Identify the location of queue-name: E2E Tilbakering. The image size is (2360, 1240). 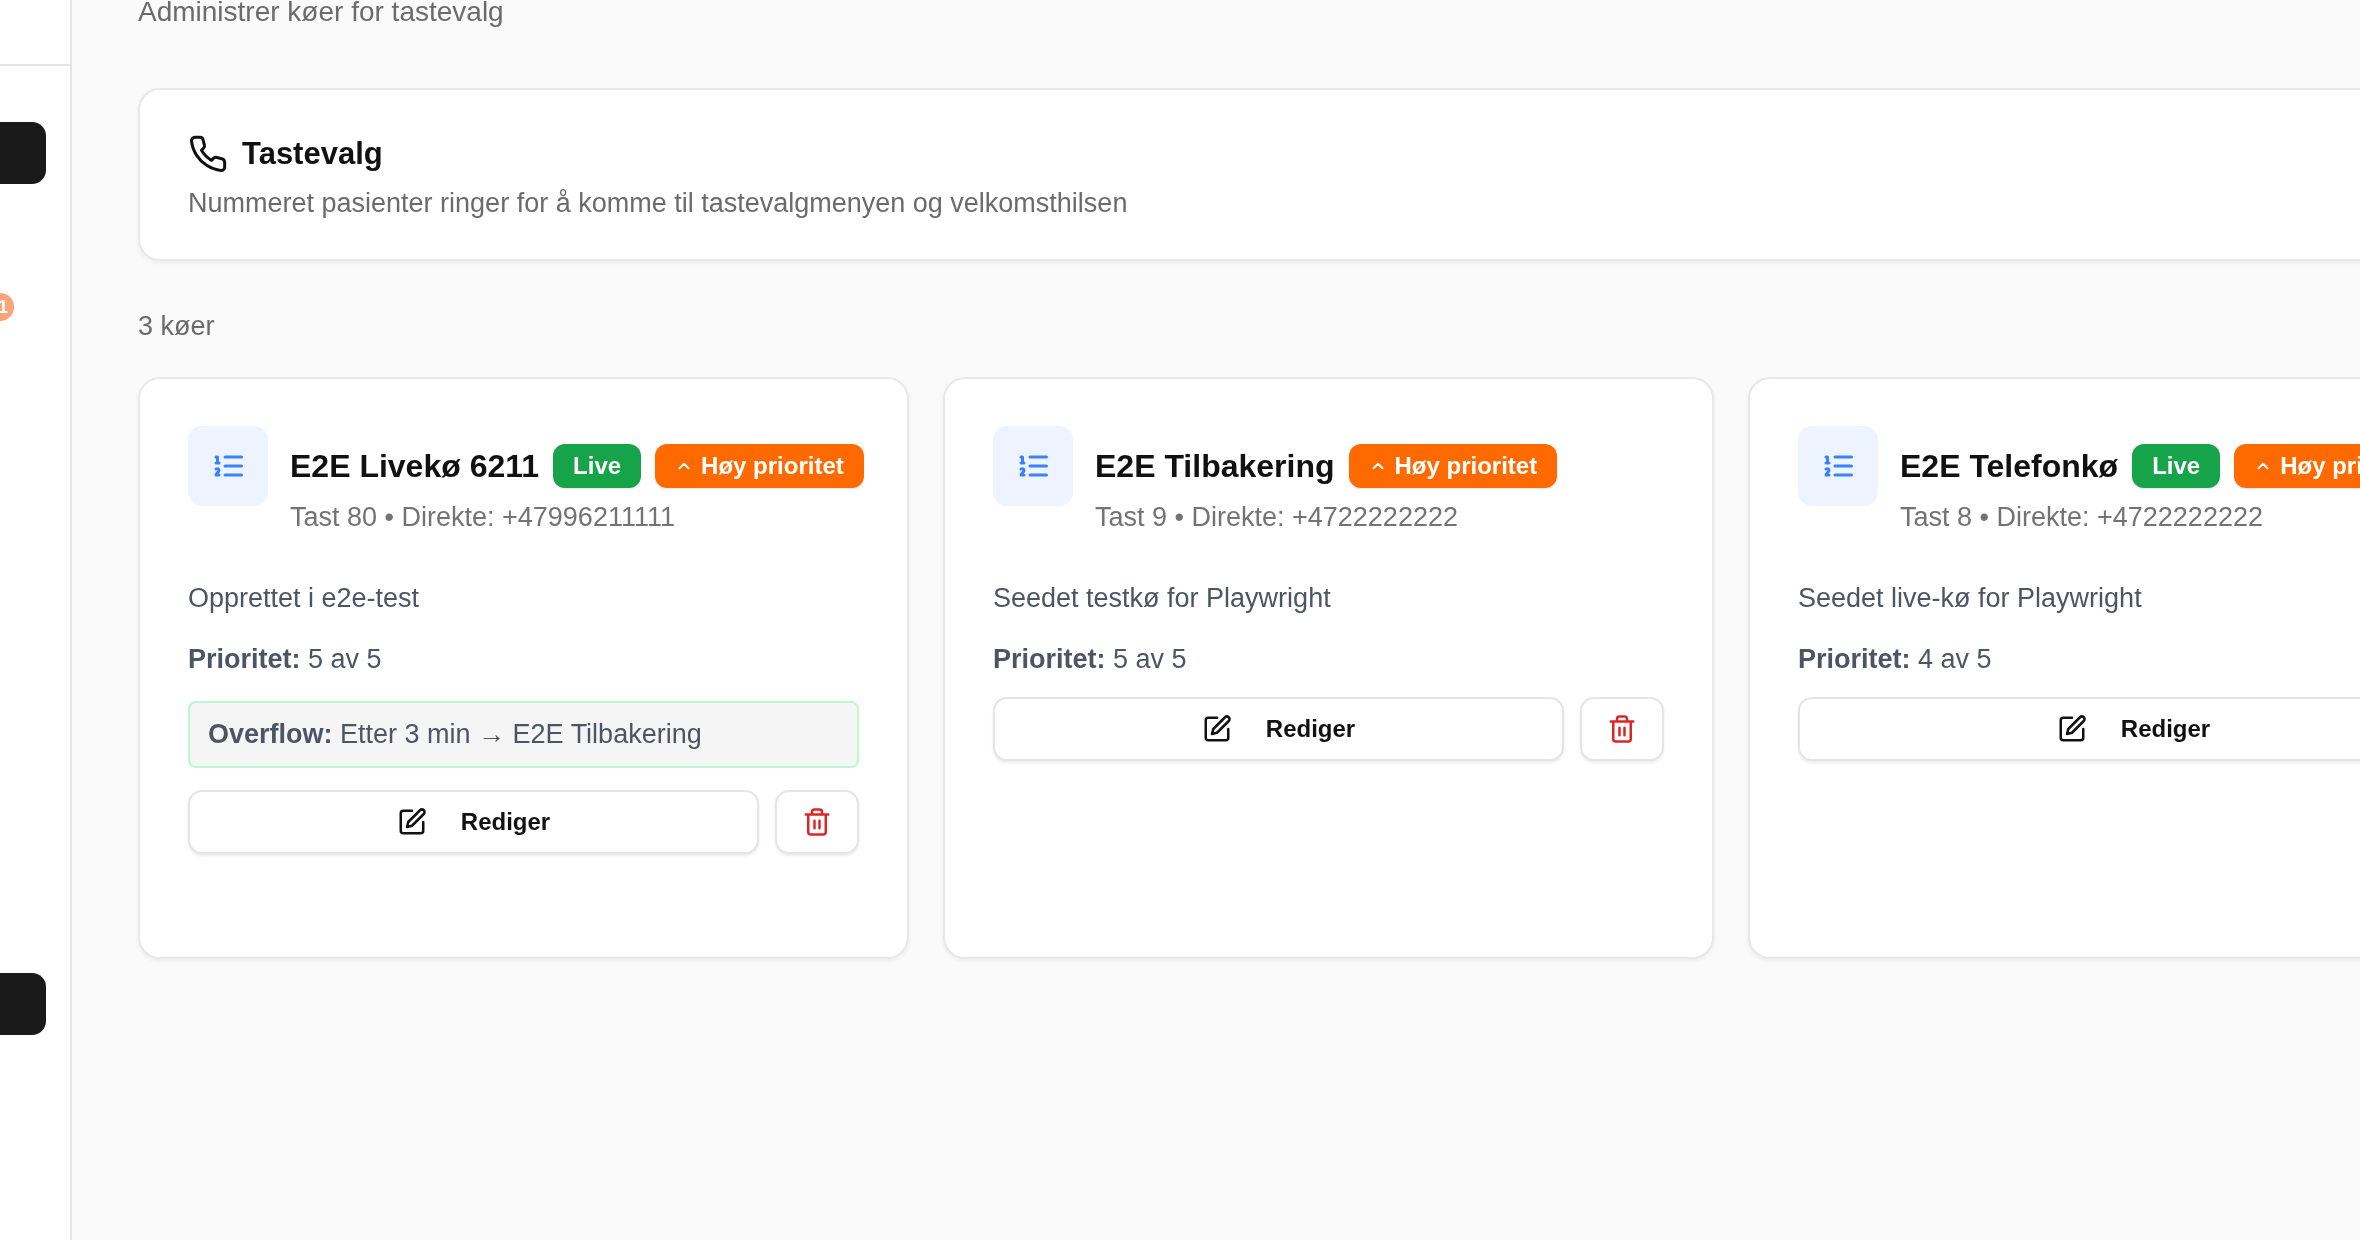
(1215, 466).